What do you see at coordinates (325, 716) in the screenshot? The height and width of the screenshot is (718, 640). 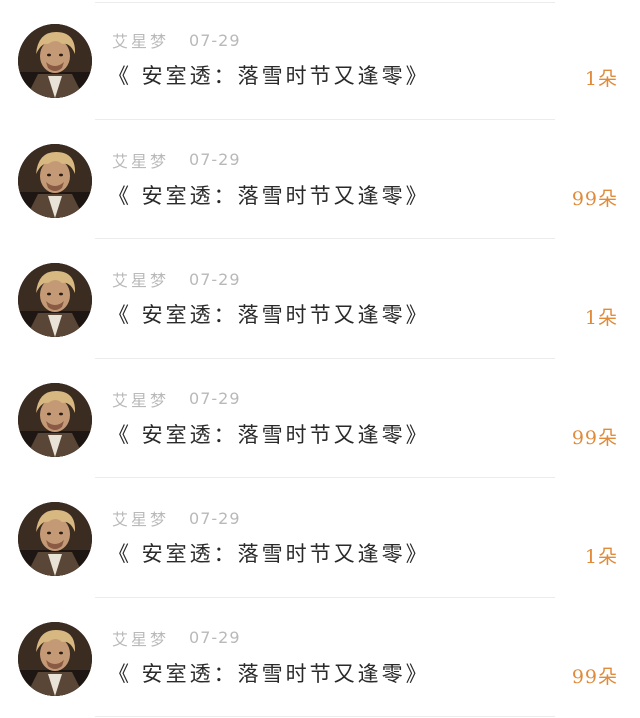 I see `row-divider` at bounding box center [325, 716].